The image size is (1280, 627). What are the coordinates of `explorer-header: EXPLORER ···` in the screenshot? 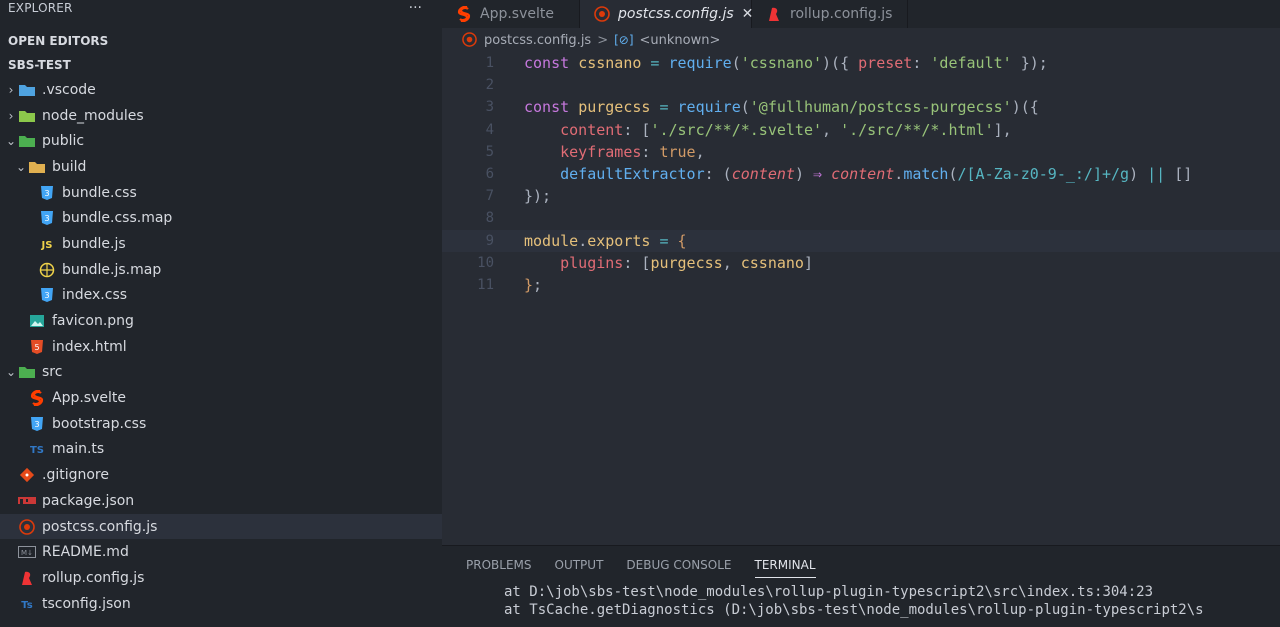 It's located at (221, 8).